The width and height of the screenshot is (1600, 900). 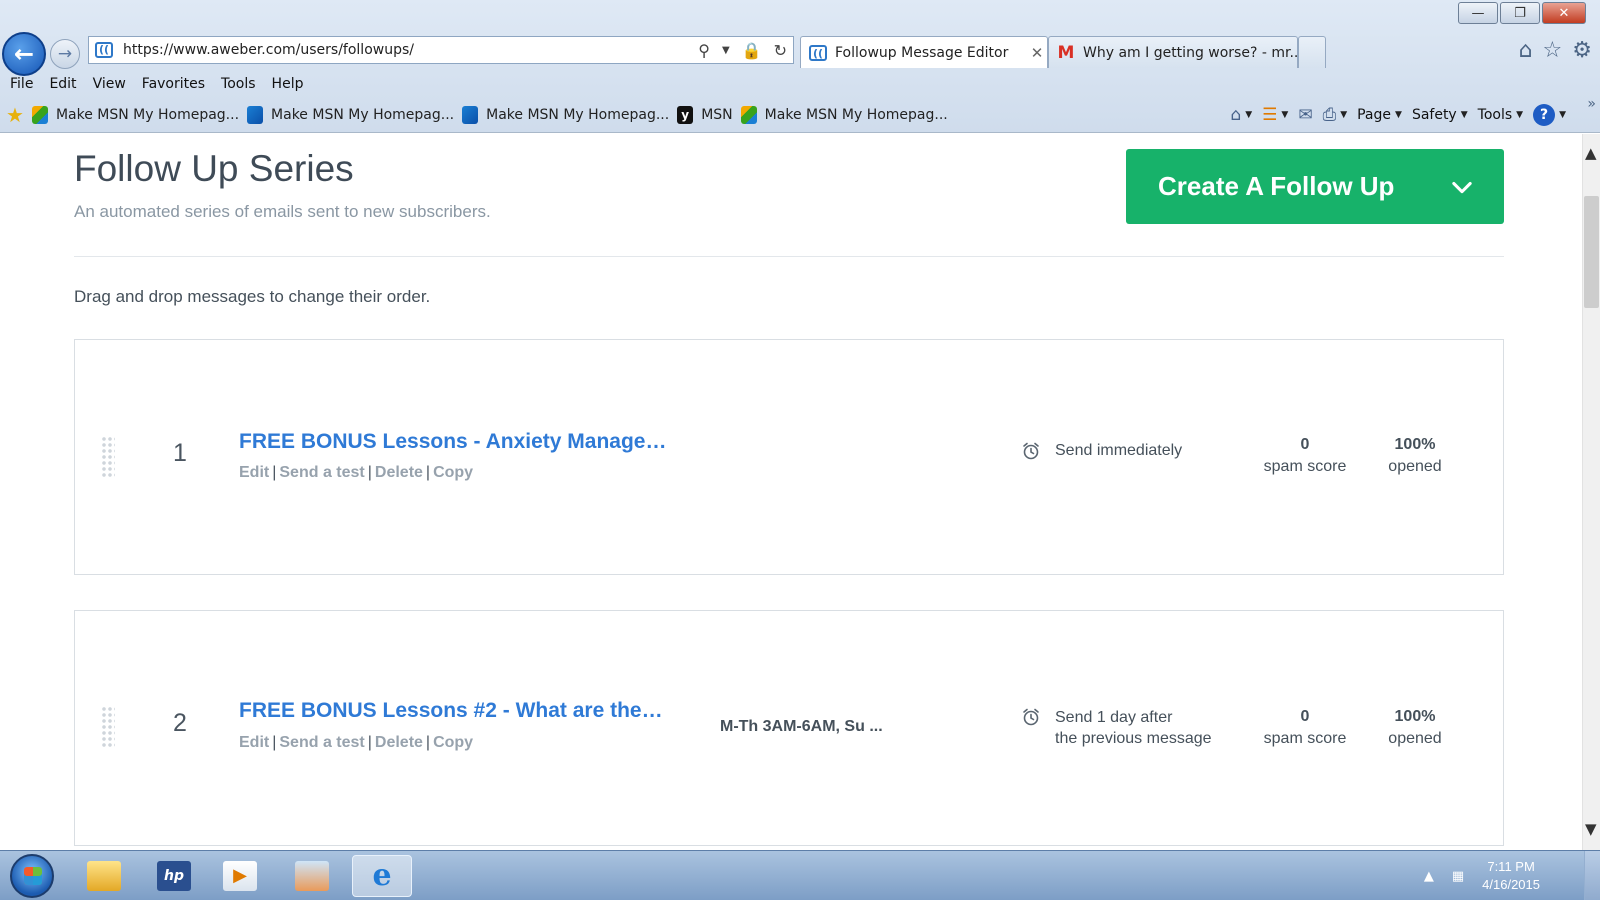 I want to click on search-icon: ⚲, so click(x=704, y=50).